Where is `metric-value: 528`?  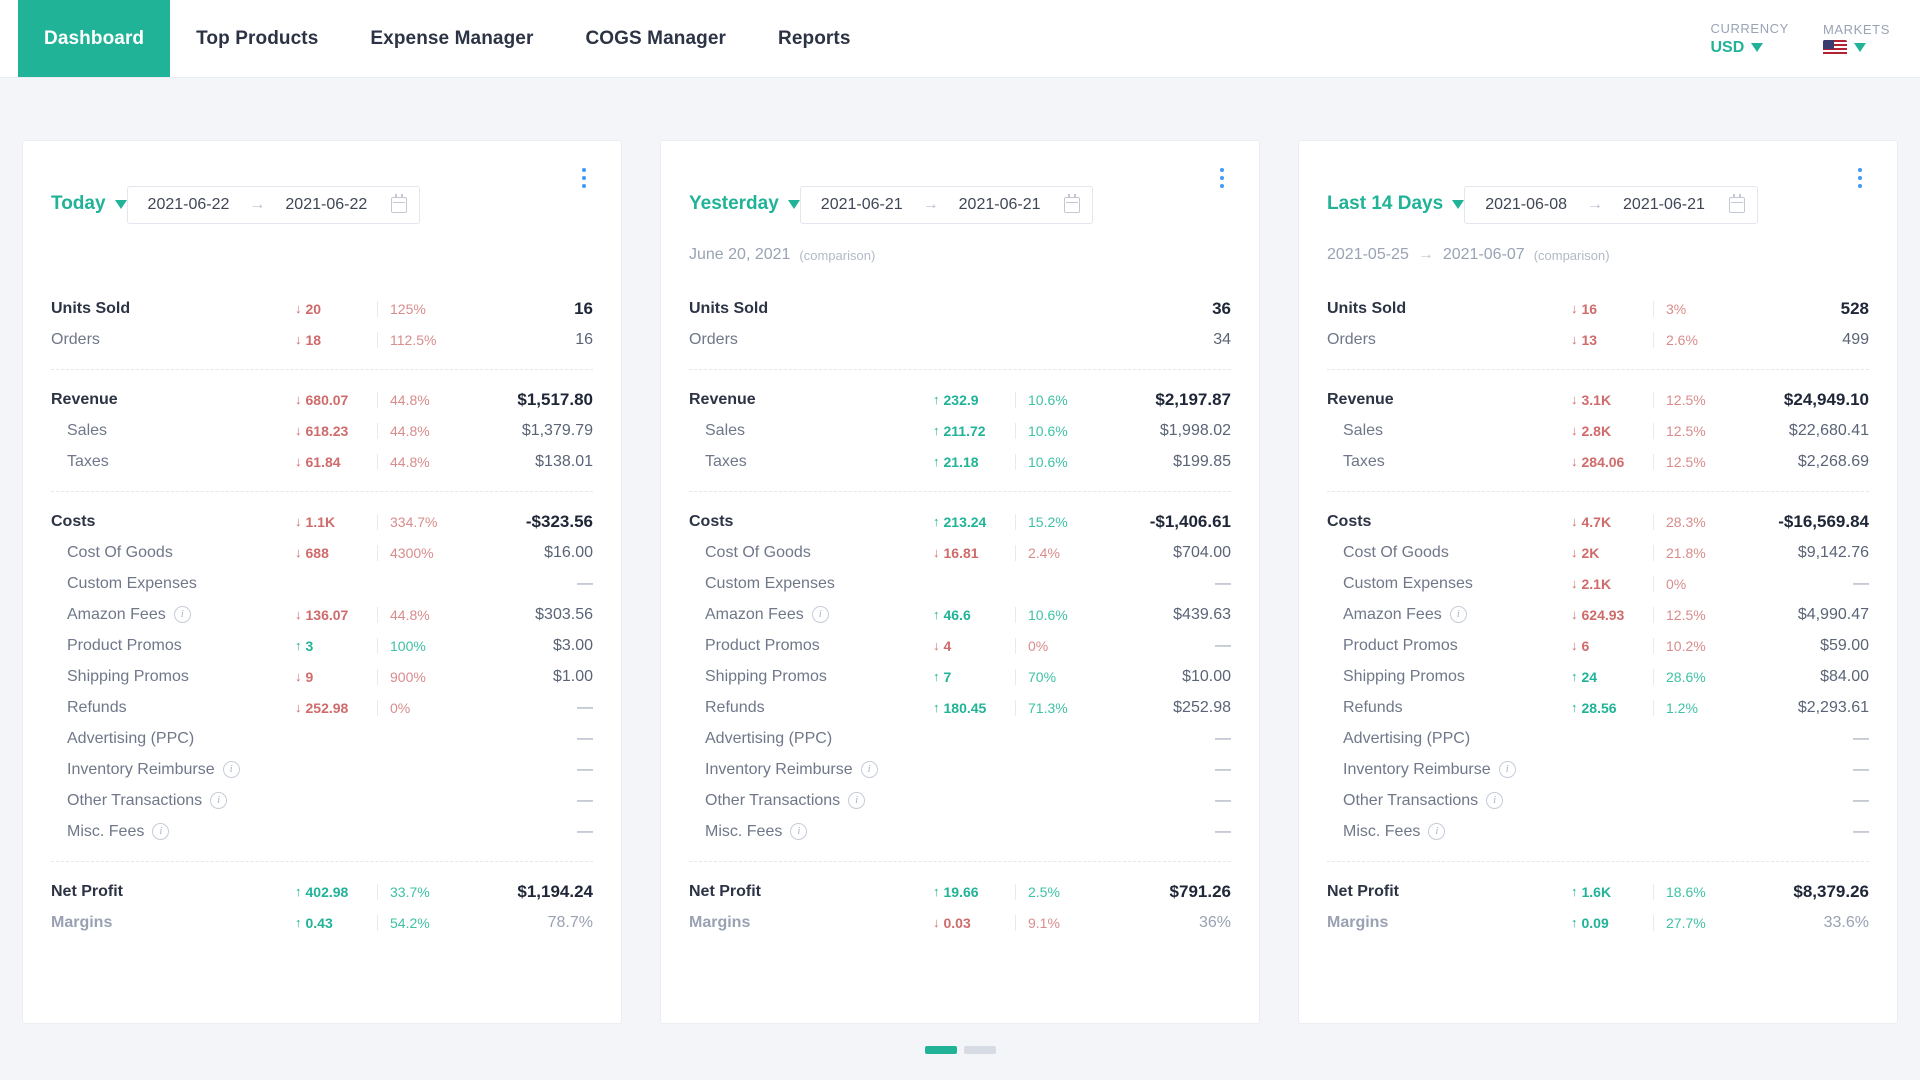 metric-value: 528 is located at coordinates (1854, 308).